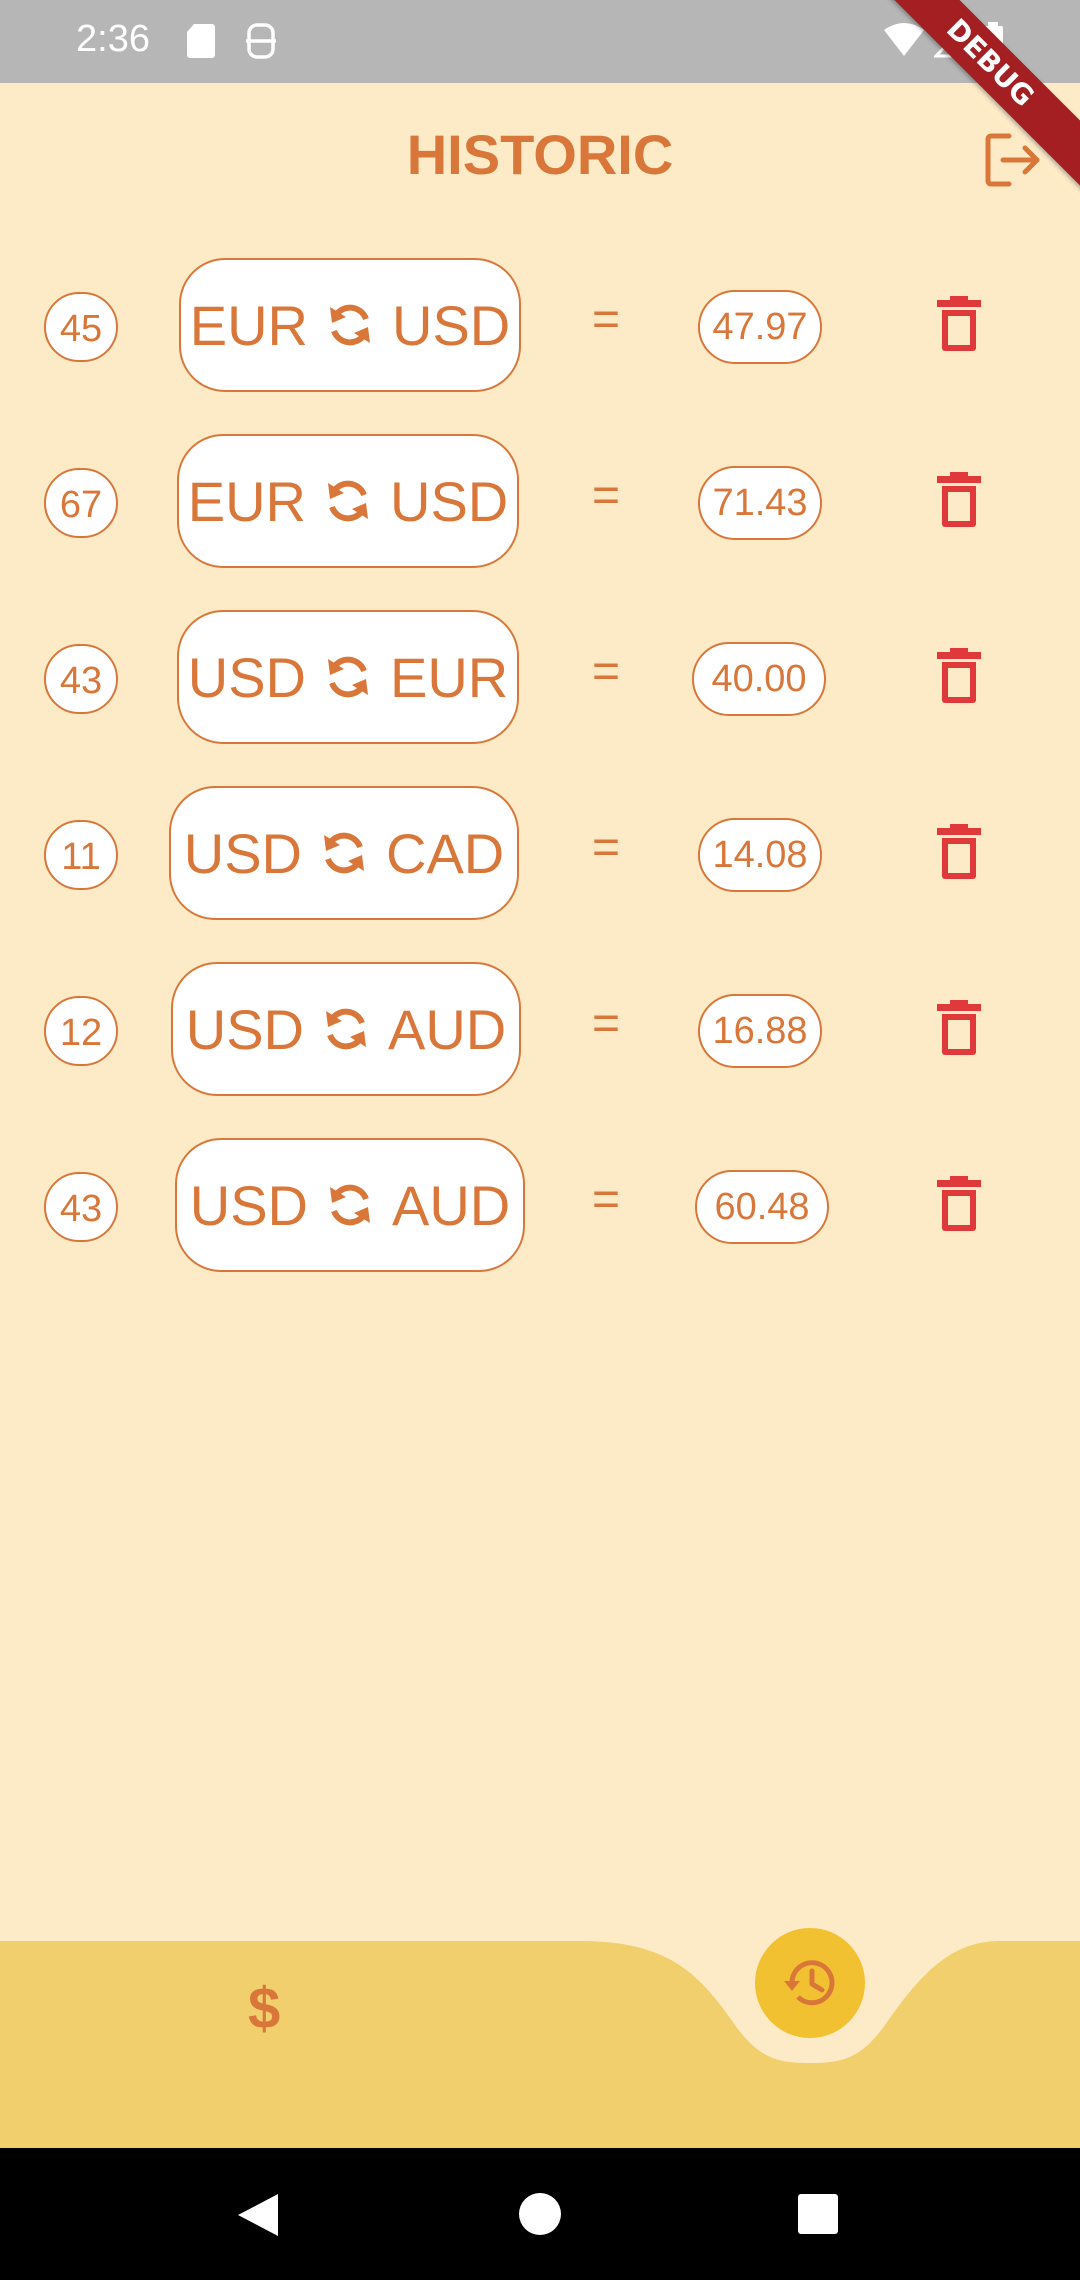  I want to click on to-currency: CAD, so click(445, 853).